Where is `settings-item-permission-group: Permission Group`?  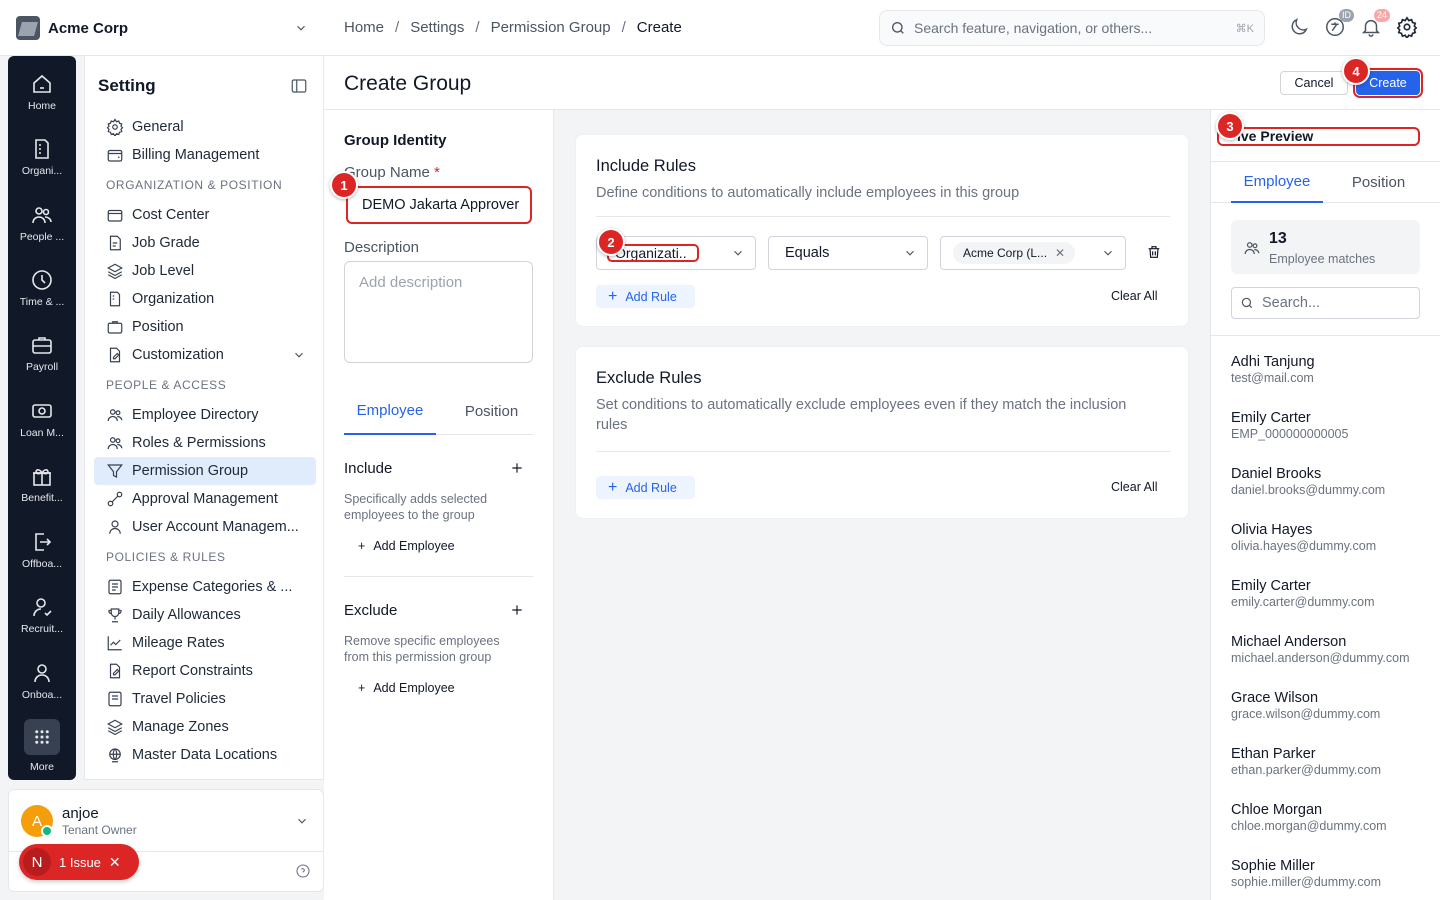 settings-item-permission-group: Permission Group is located at coordinates (205, 471).